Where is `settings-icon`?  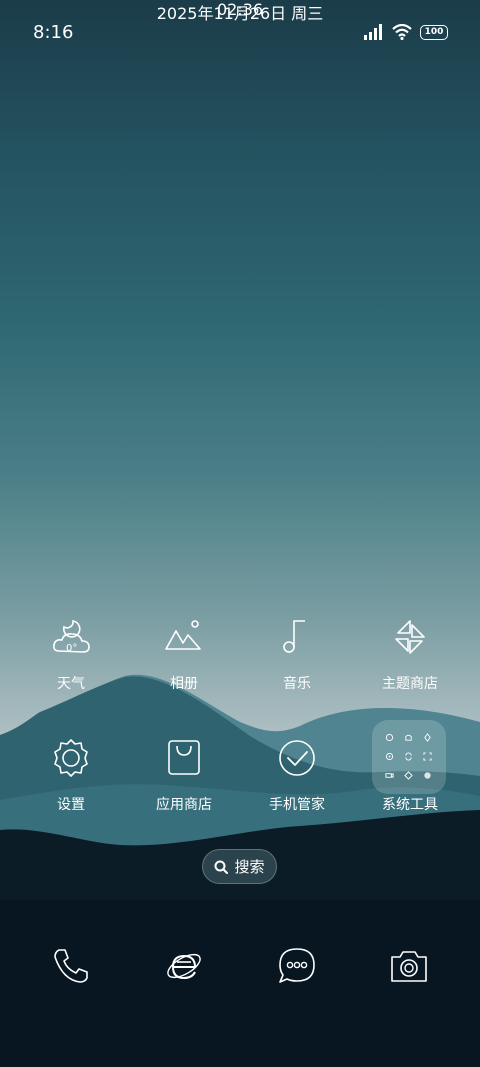
settings-icon is located at coordinates (71, 758).